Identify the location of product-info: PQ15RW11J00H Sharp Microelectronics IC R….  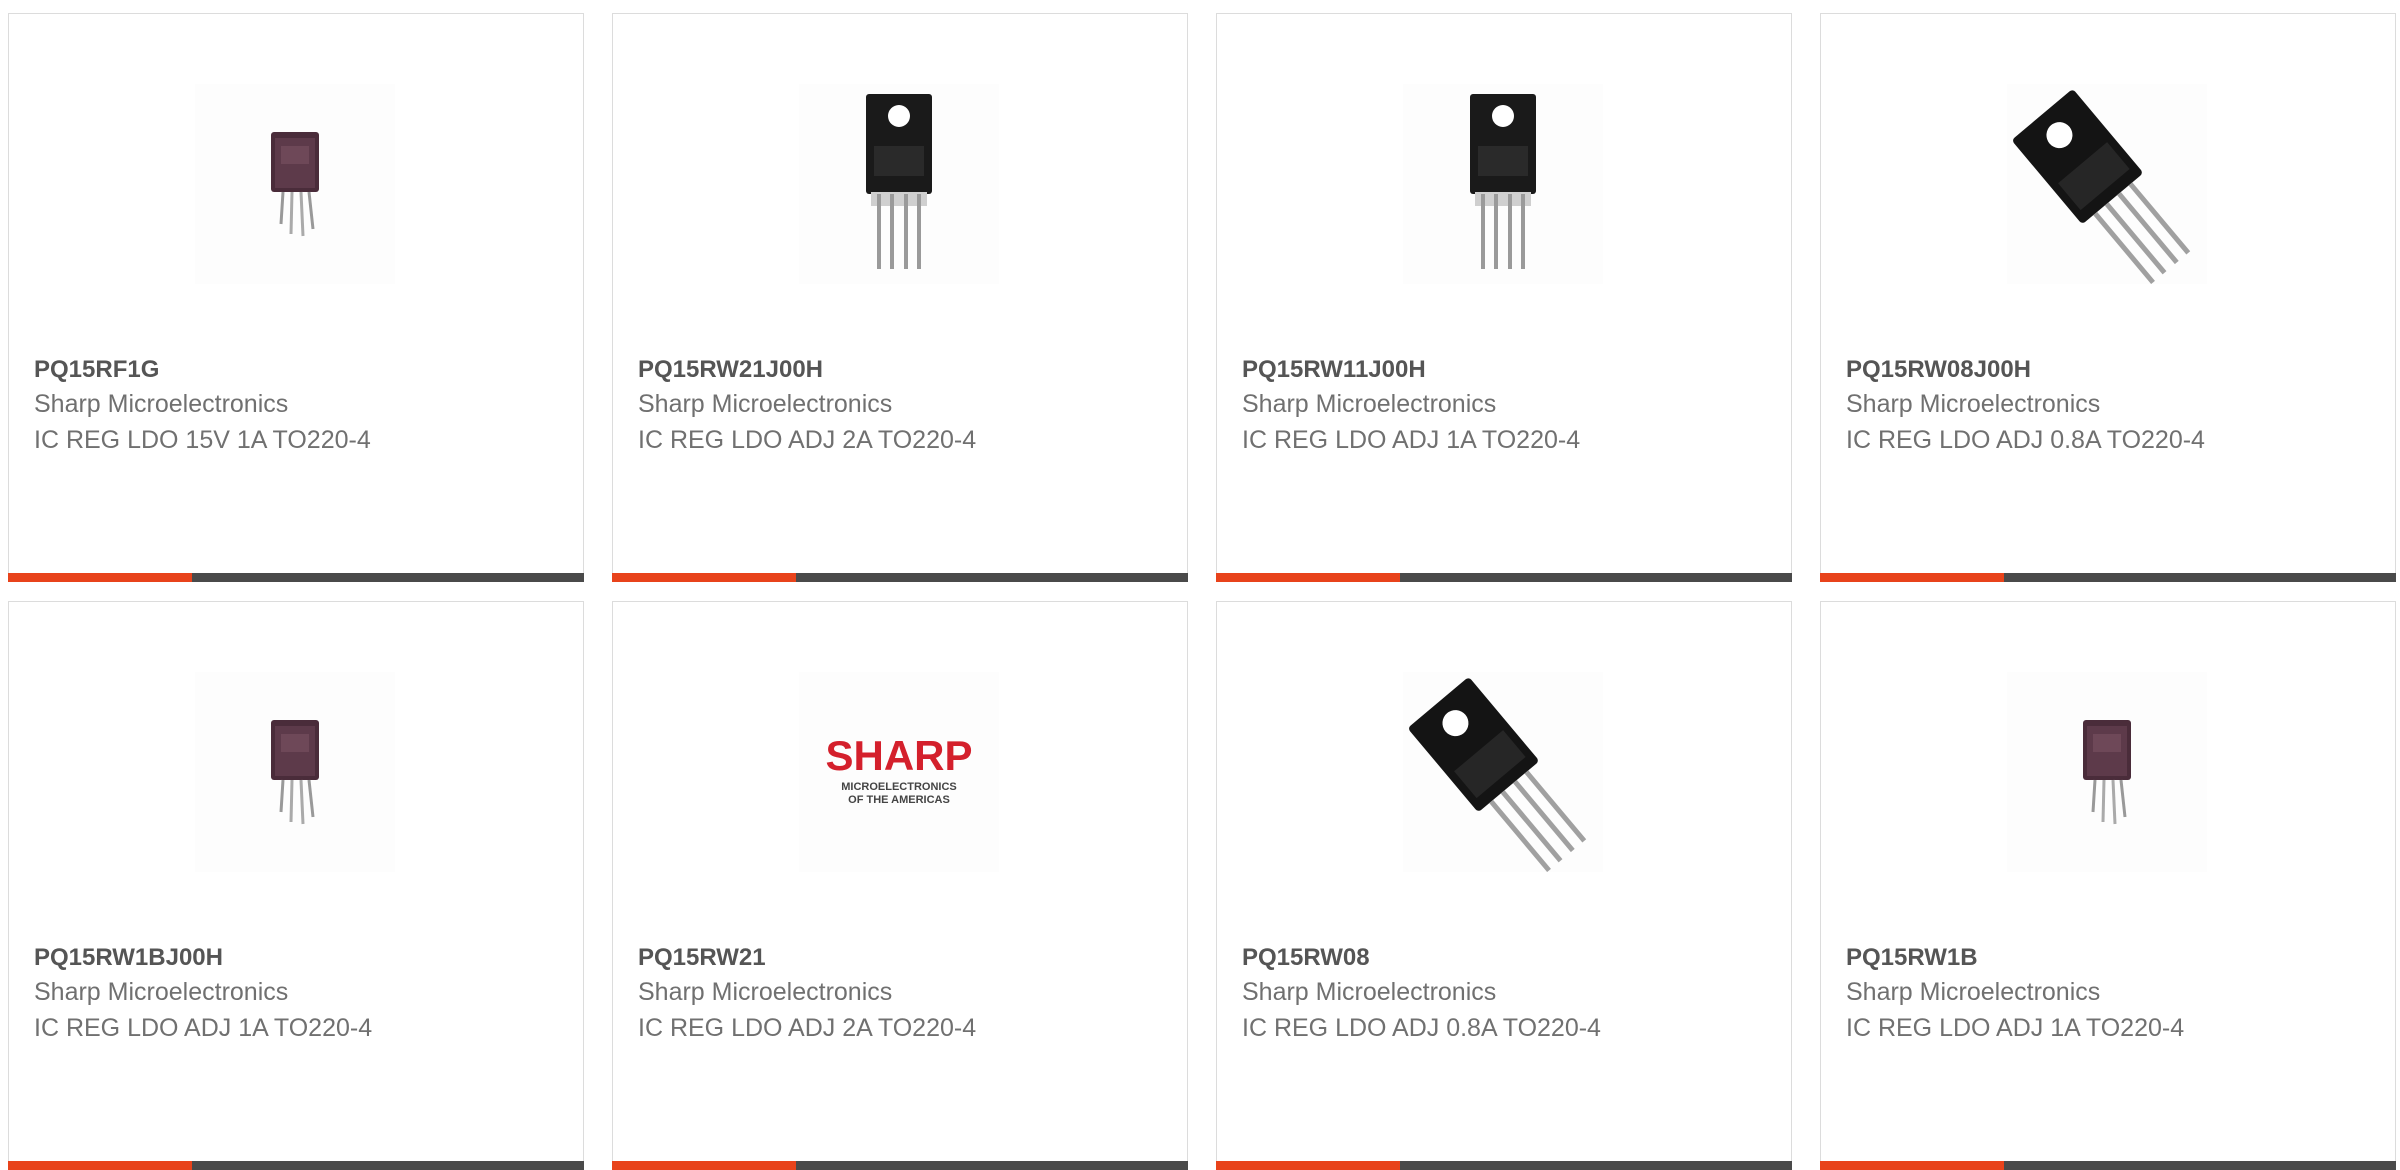
(1506, 407).